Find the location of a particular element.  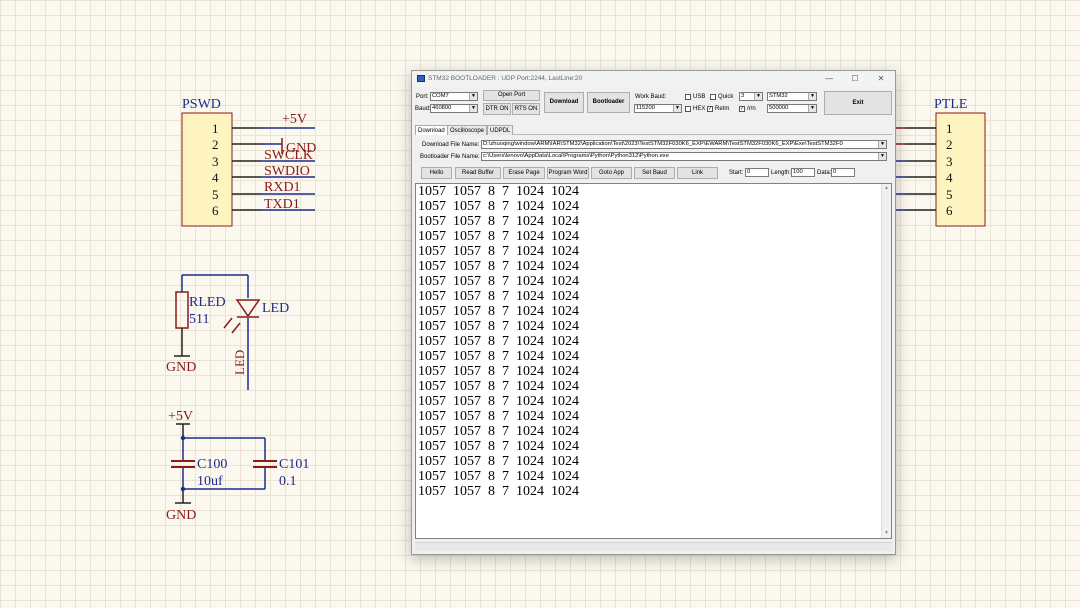

ptle-connector-body is located at coordinates (960, 169).